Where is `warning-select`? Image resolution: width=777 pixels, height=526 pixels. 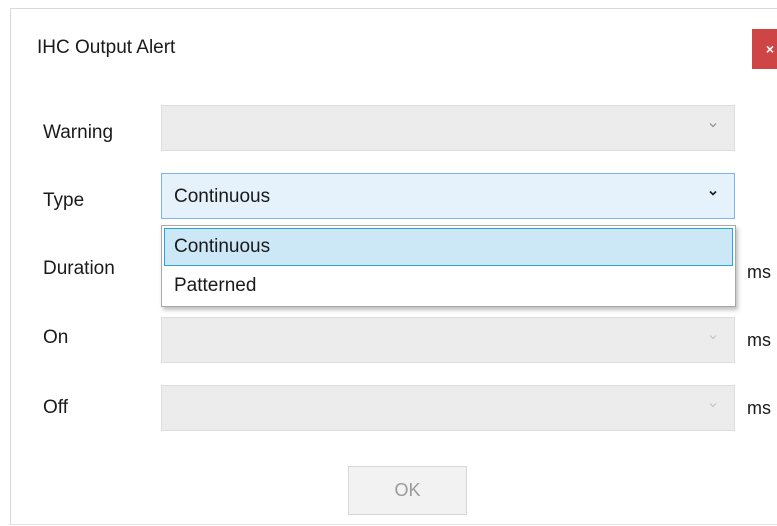 warning-select is located at coordinates (448, 128).